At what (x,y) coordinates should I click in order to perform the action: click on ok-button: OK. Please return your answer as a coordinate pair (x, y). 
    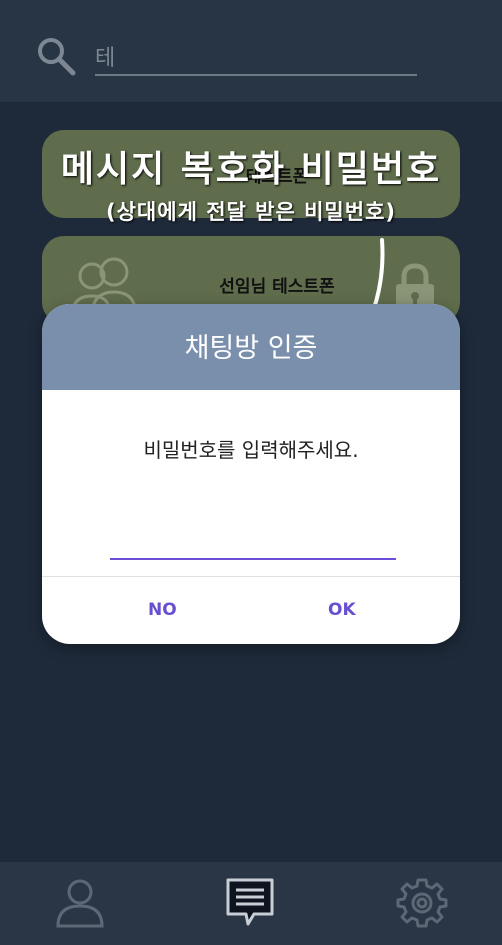
    Looking at the image, I should click on (342, 610).